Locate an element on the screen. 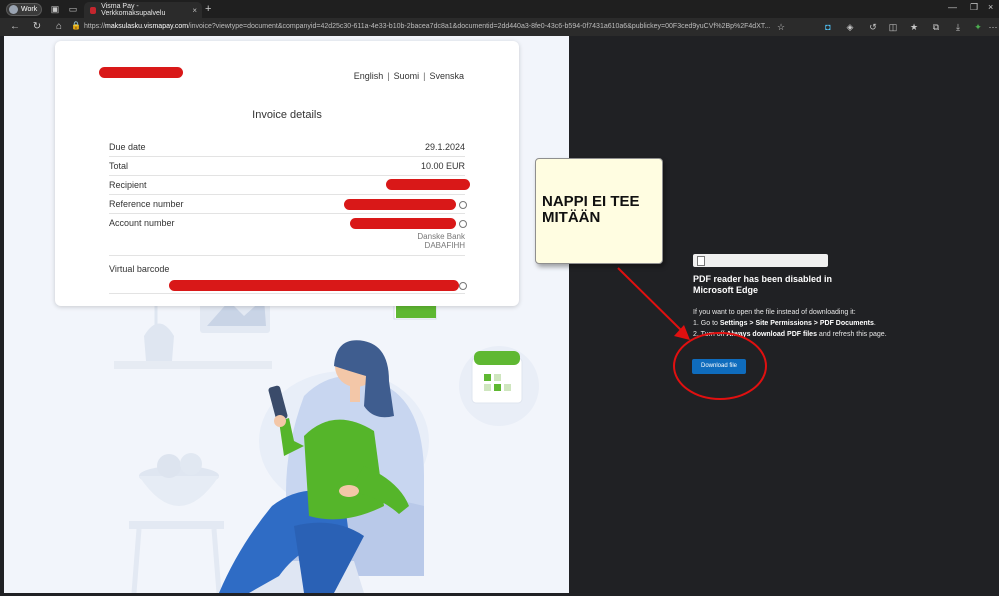 Image resolution: width=999 pixels, height=596 pixels. step1-text: 1. Go to is located at coordinates (706, 323).